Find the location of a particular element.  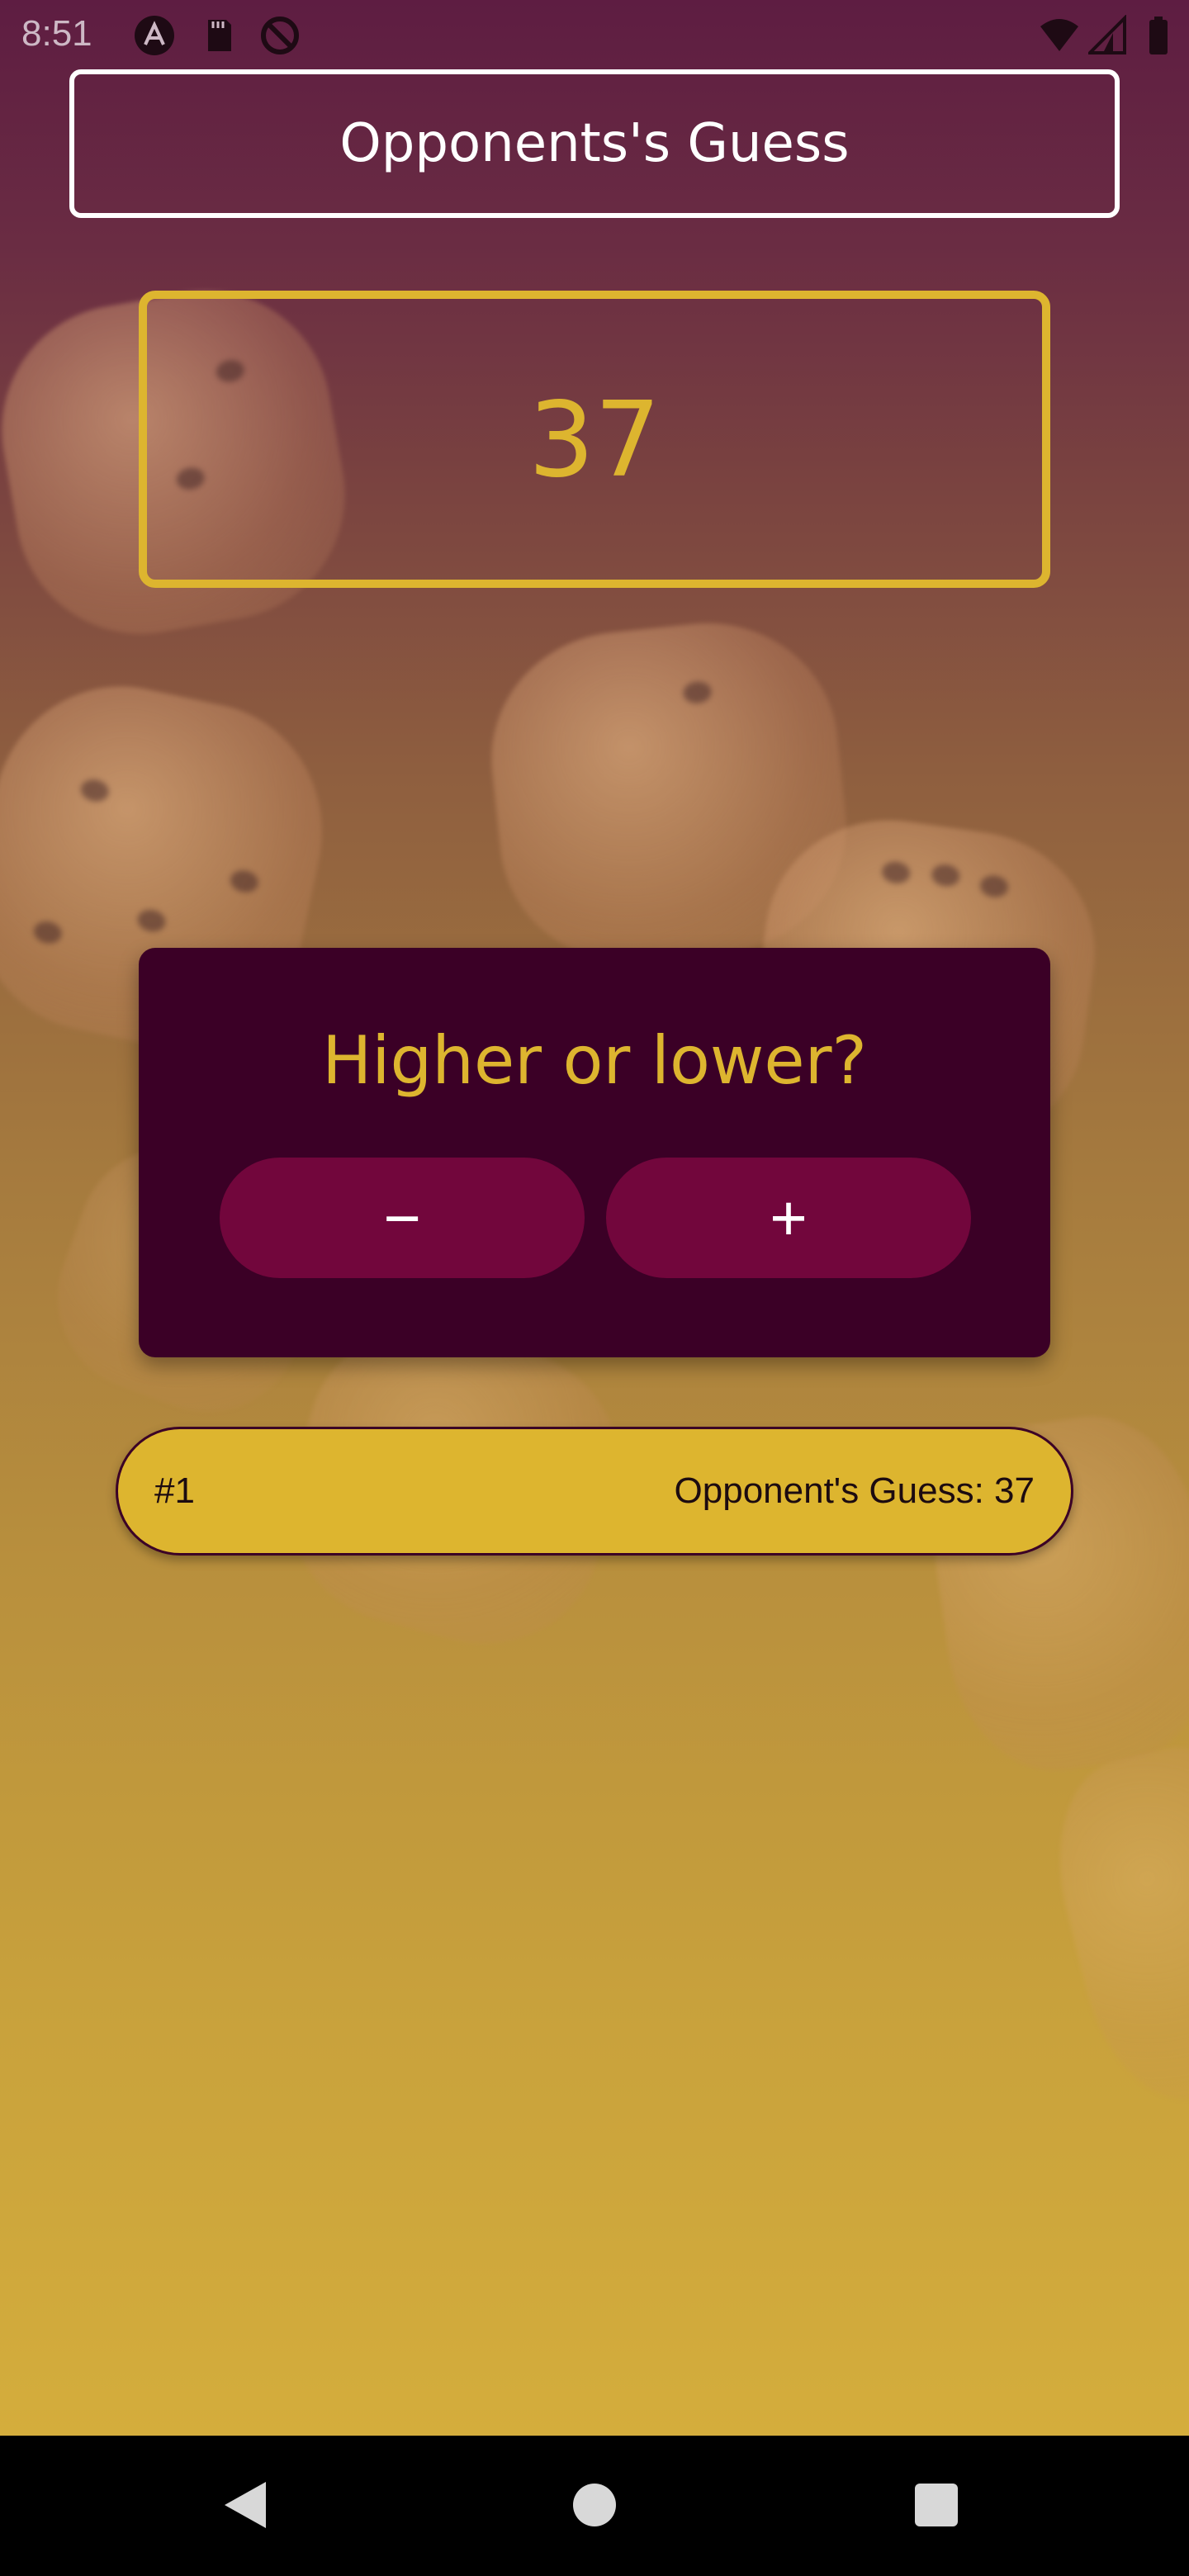

plus-icon: + is located at coordinates (789, 1217).